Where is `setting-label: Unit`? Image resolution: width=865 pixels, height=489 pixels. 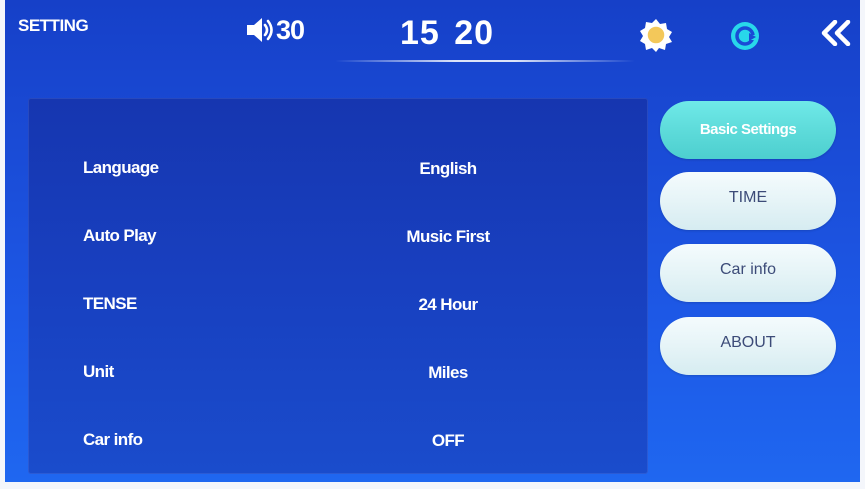 setting-label: Unit is located at coordinates (98, 371).